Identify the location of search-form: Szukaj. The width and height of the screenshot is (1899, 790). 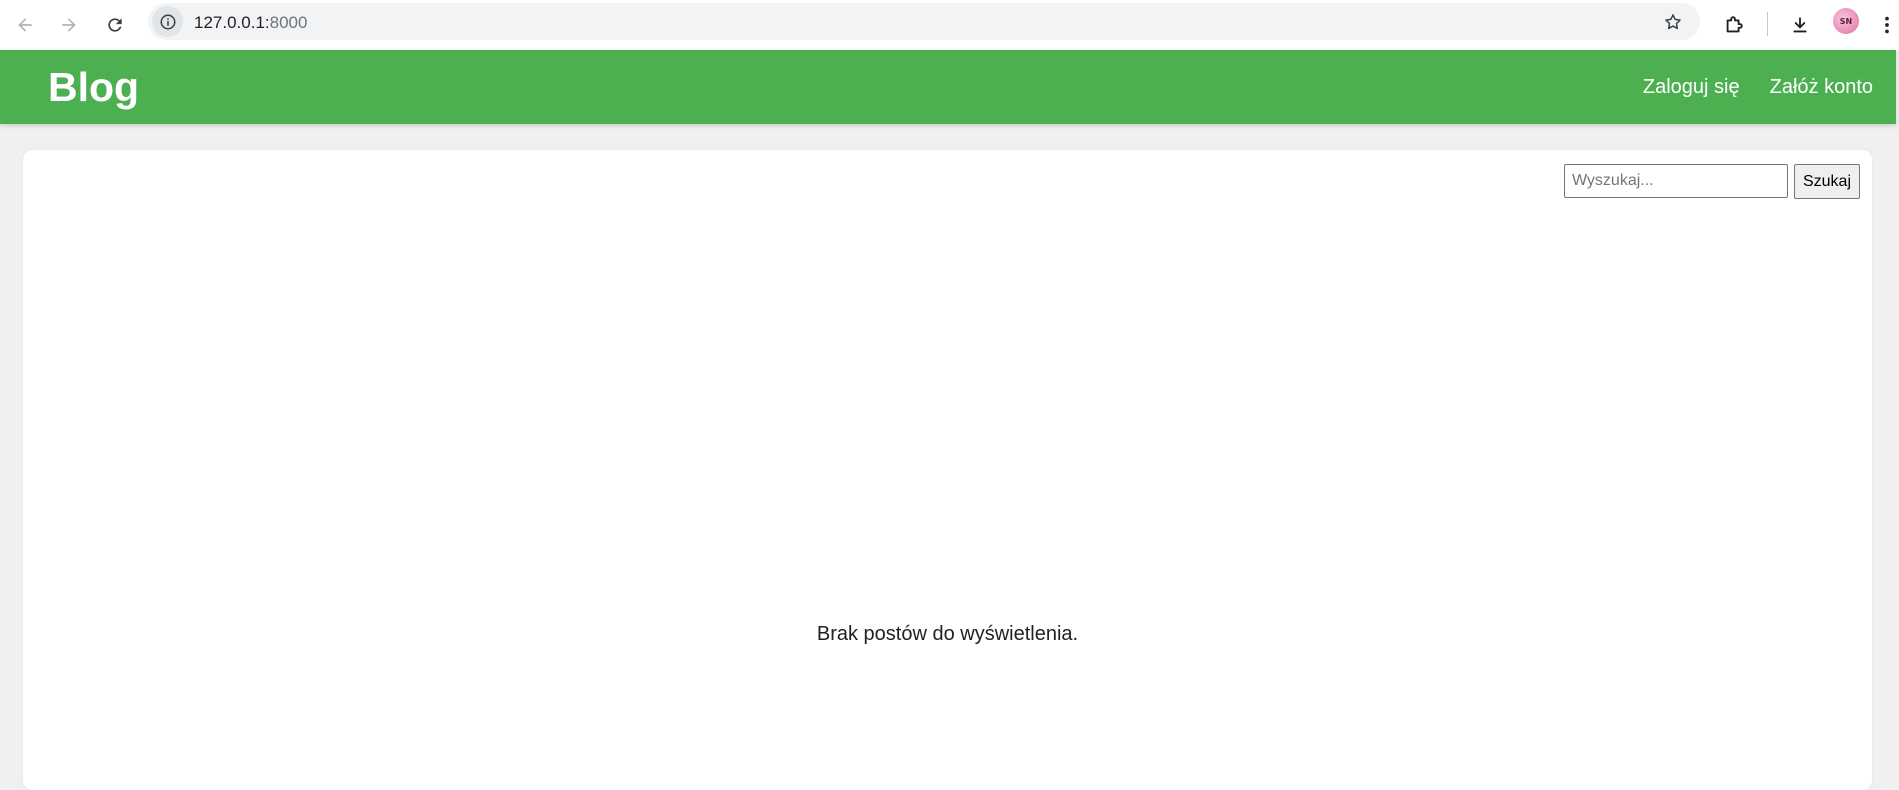
(1711, 181).